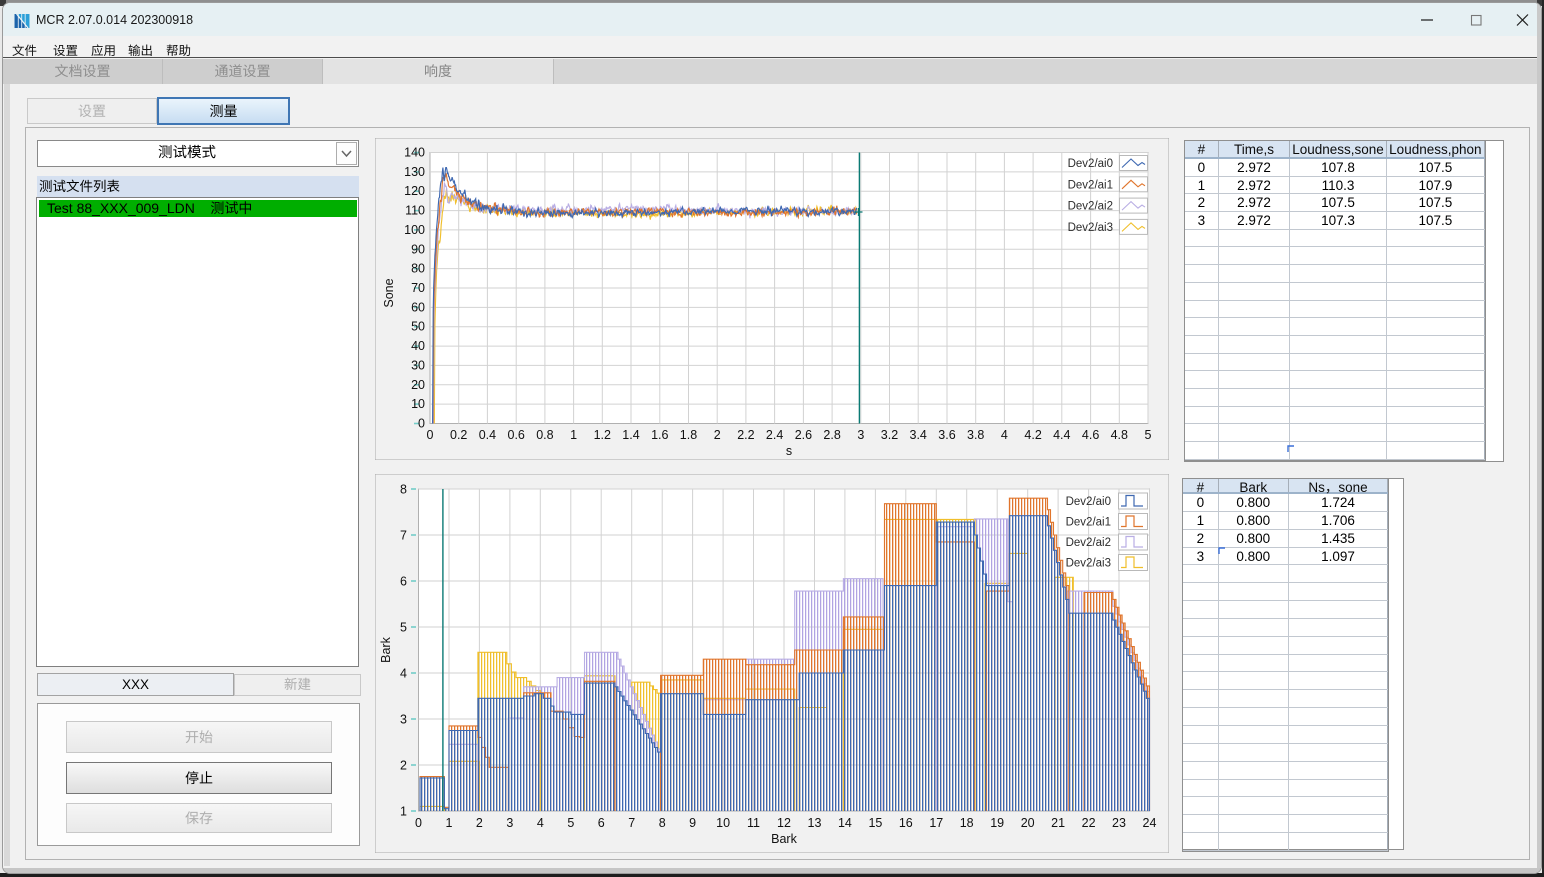 Image resolution: width=1544 pixels, height=877 pixels. Describe the element at coordinates (418, 288) in the screenshot. I see `svg-text: 70` at that location.